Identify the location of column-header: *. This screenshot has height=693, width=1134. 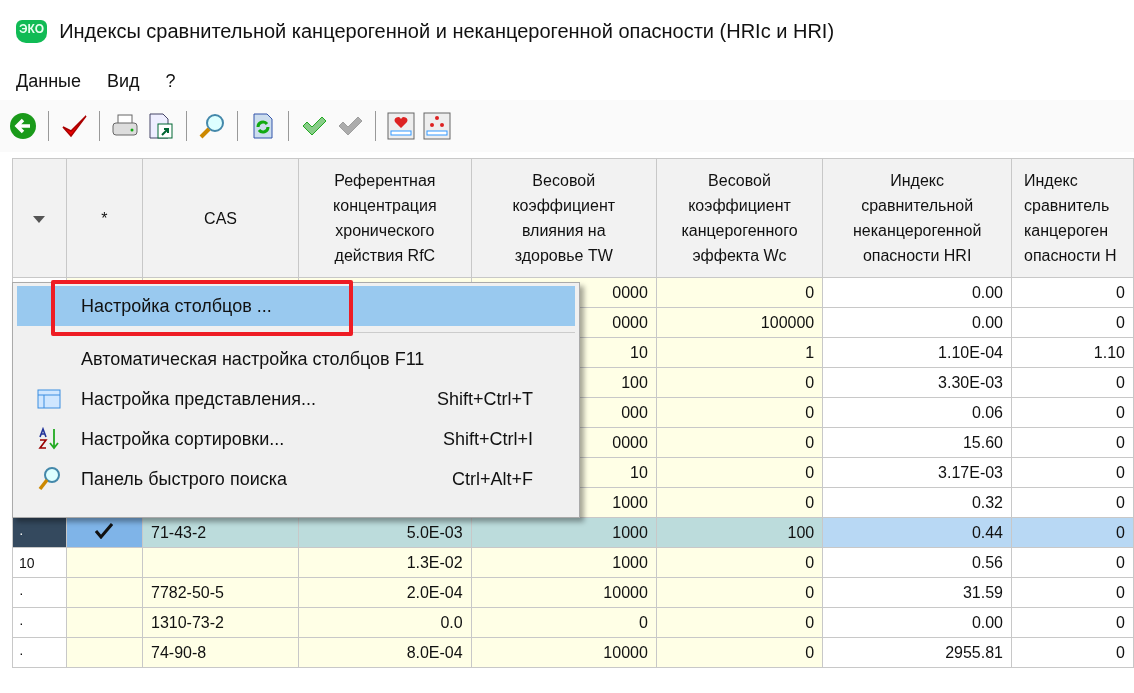
(104, 218).